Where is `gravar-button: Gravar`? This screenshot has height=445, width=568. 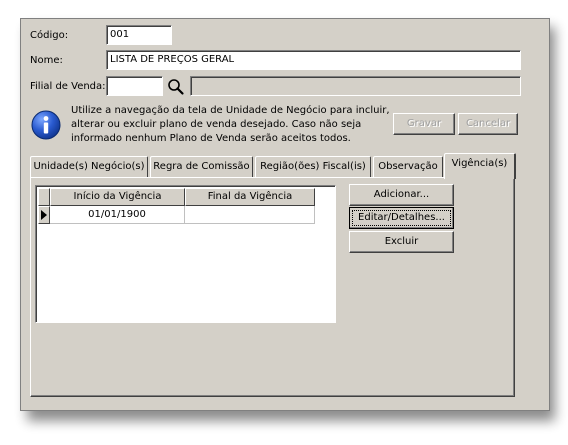
gravar-button: Gravar is located at coordinates (424, 124).